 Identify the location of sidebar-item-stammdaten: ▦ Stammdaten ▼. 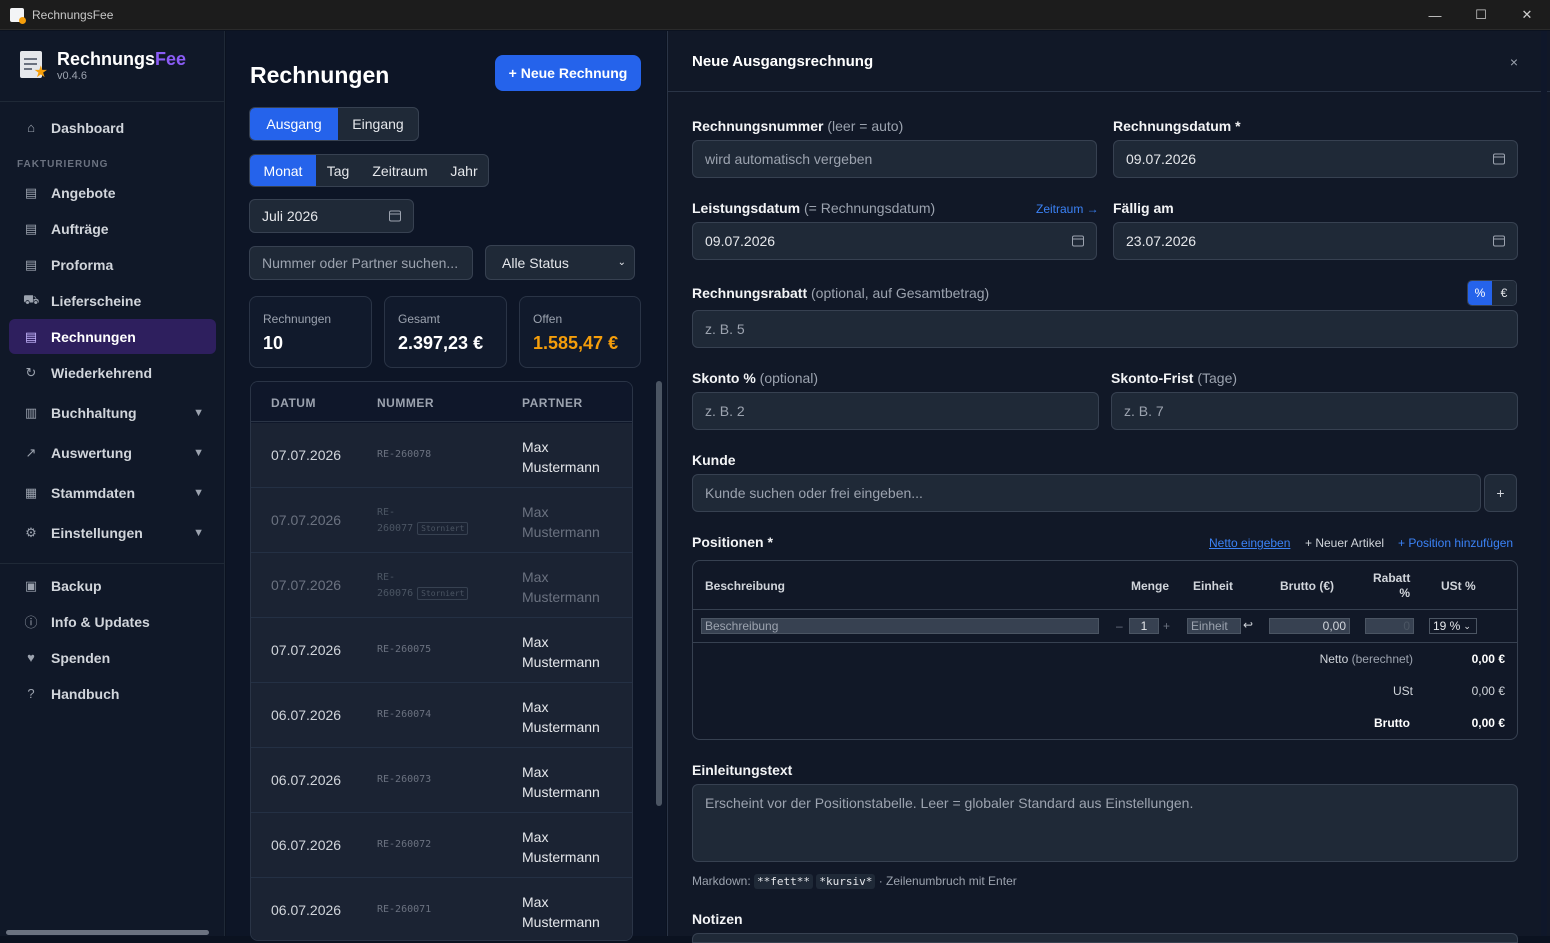
(112, 492).